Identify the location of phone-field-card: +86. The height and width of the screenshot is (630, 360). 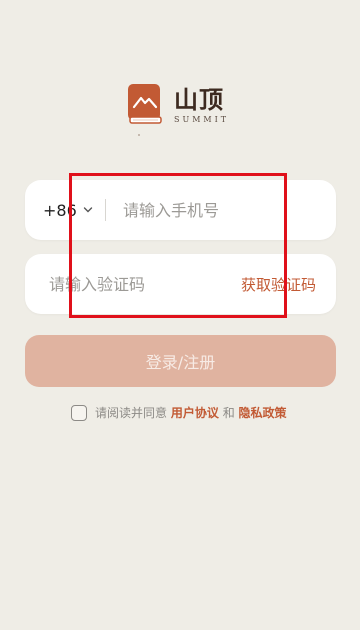
(180, 210).